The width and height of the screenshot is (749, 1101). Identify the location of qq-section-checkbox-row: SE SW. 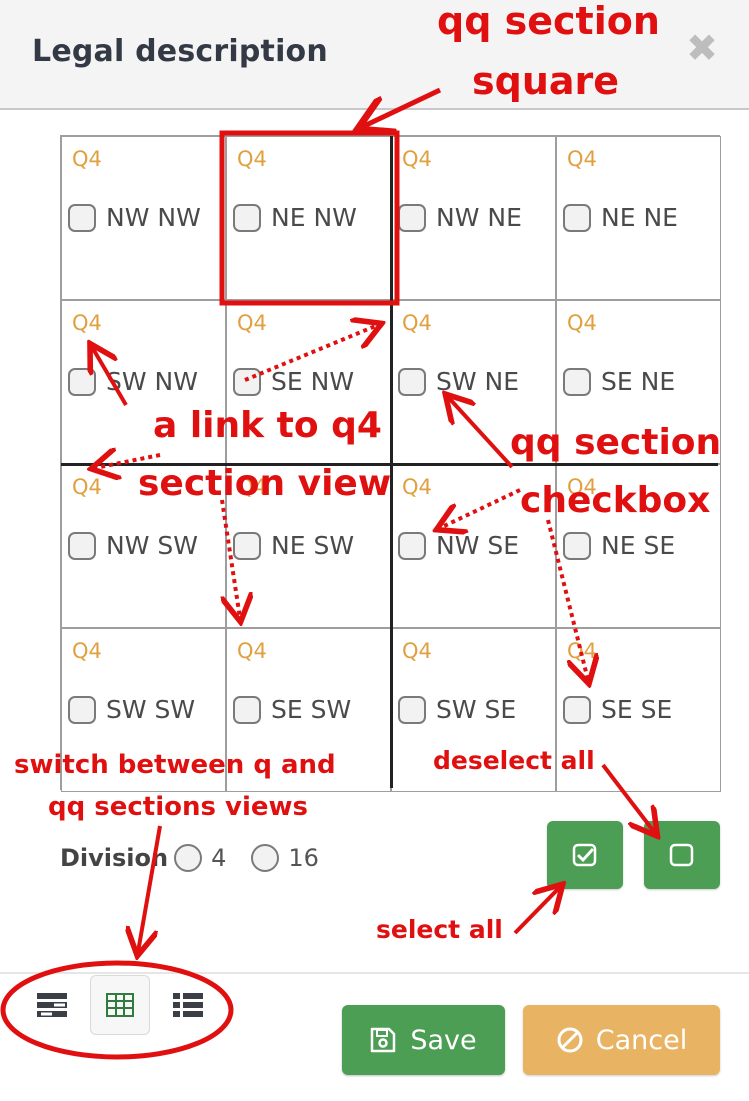
(292, 709).